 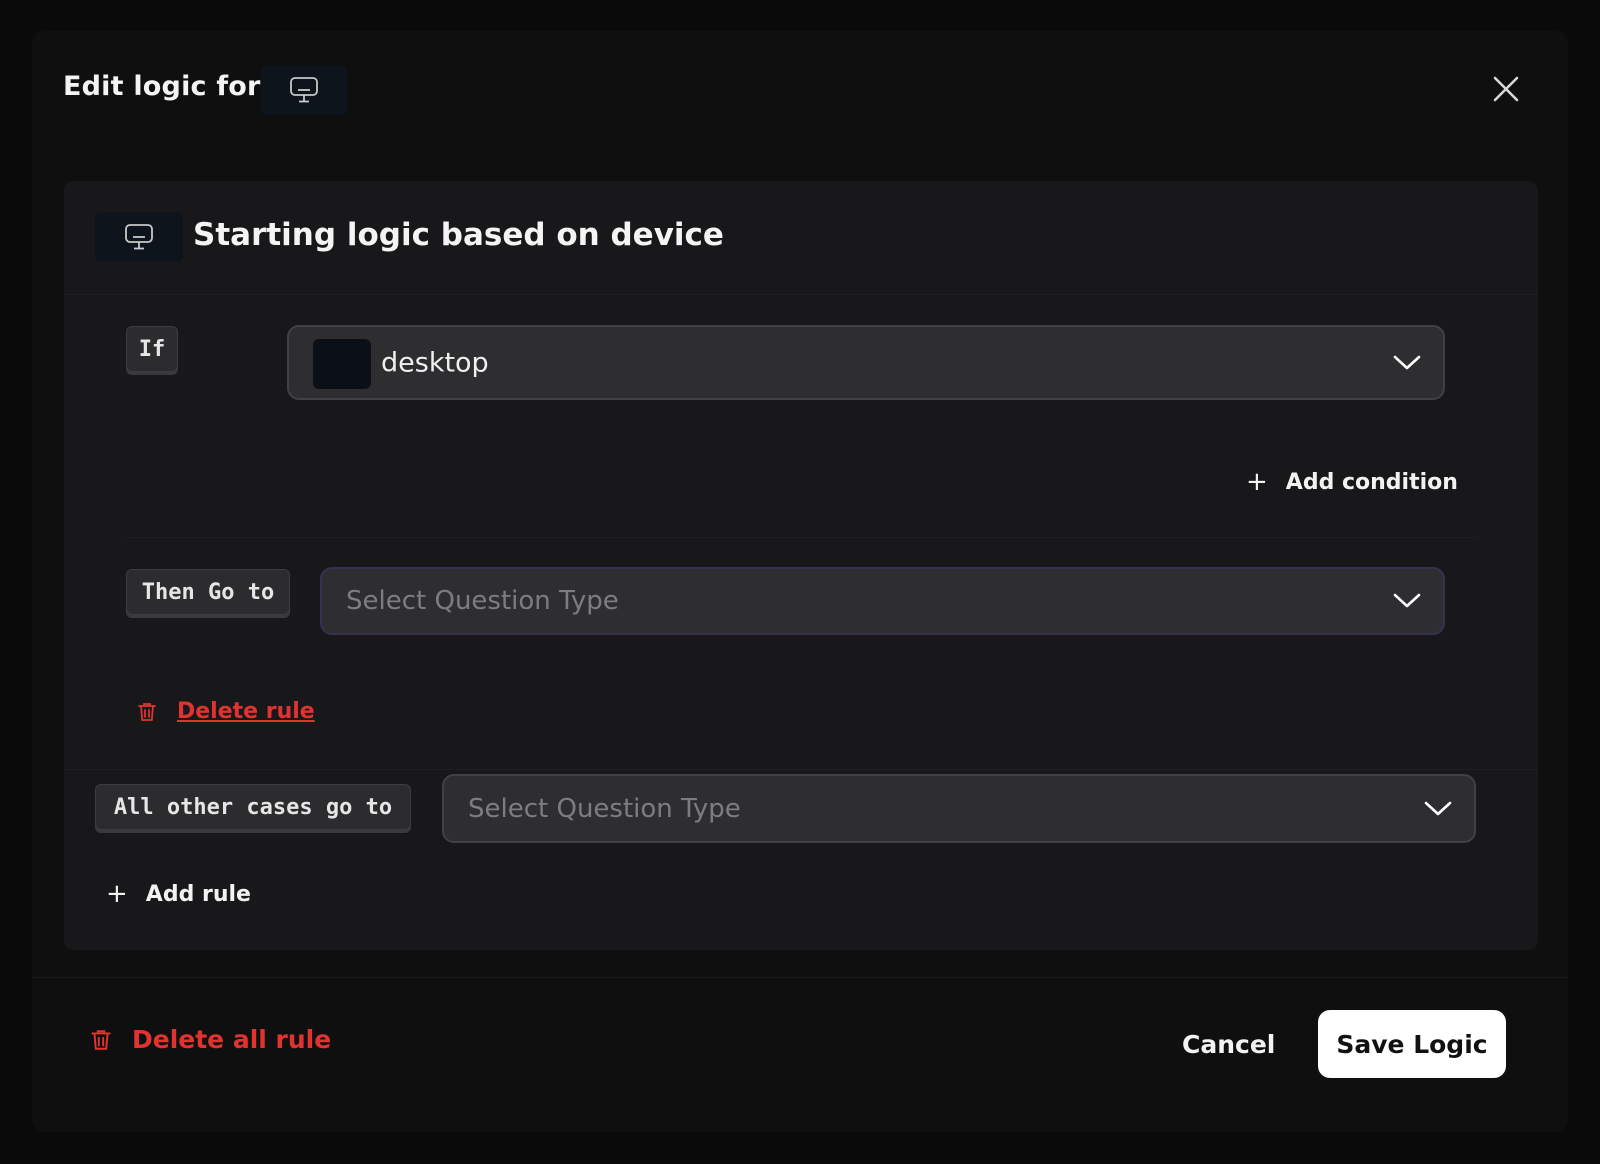 What do you see at coordinates (882, 601) in the screenshot?
I see `then-go-to-select: Select Question Type` at bounding box center [882, 601].